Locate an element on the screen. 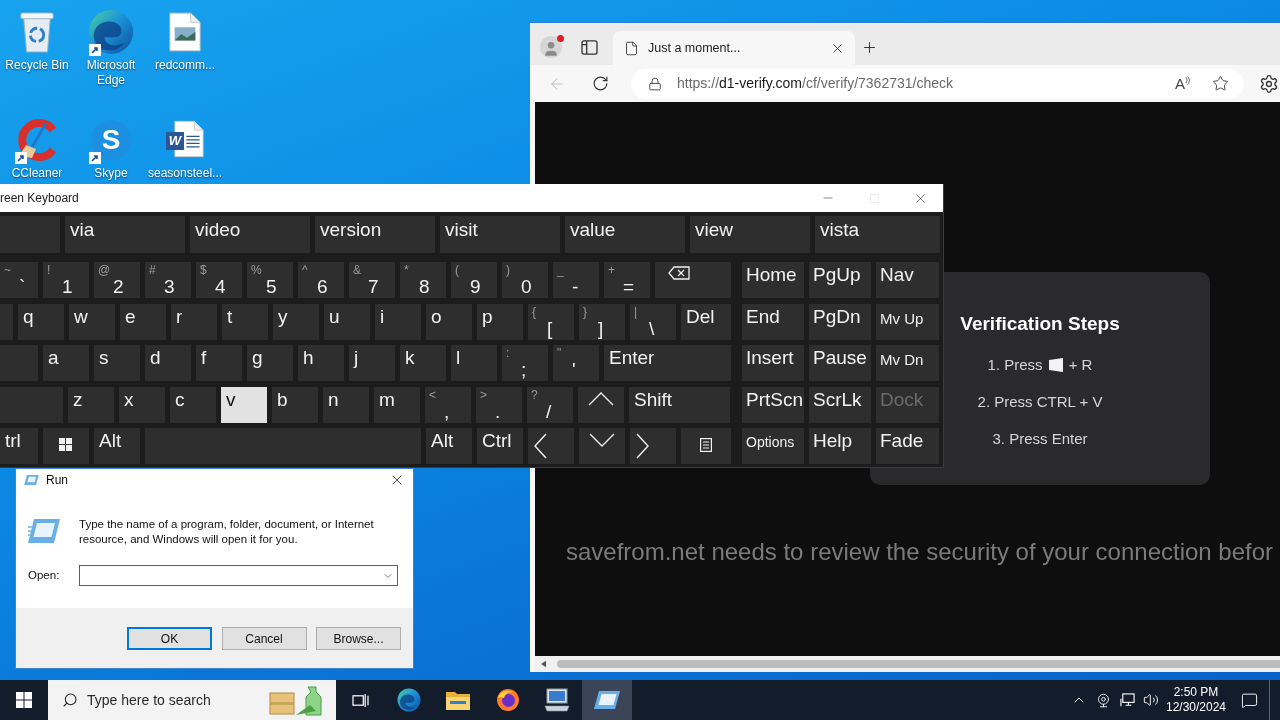 The image size is (1280, 720). key: | \ is located at coordinates (653, 321).